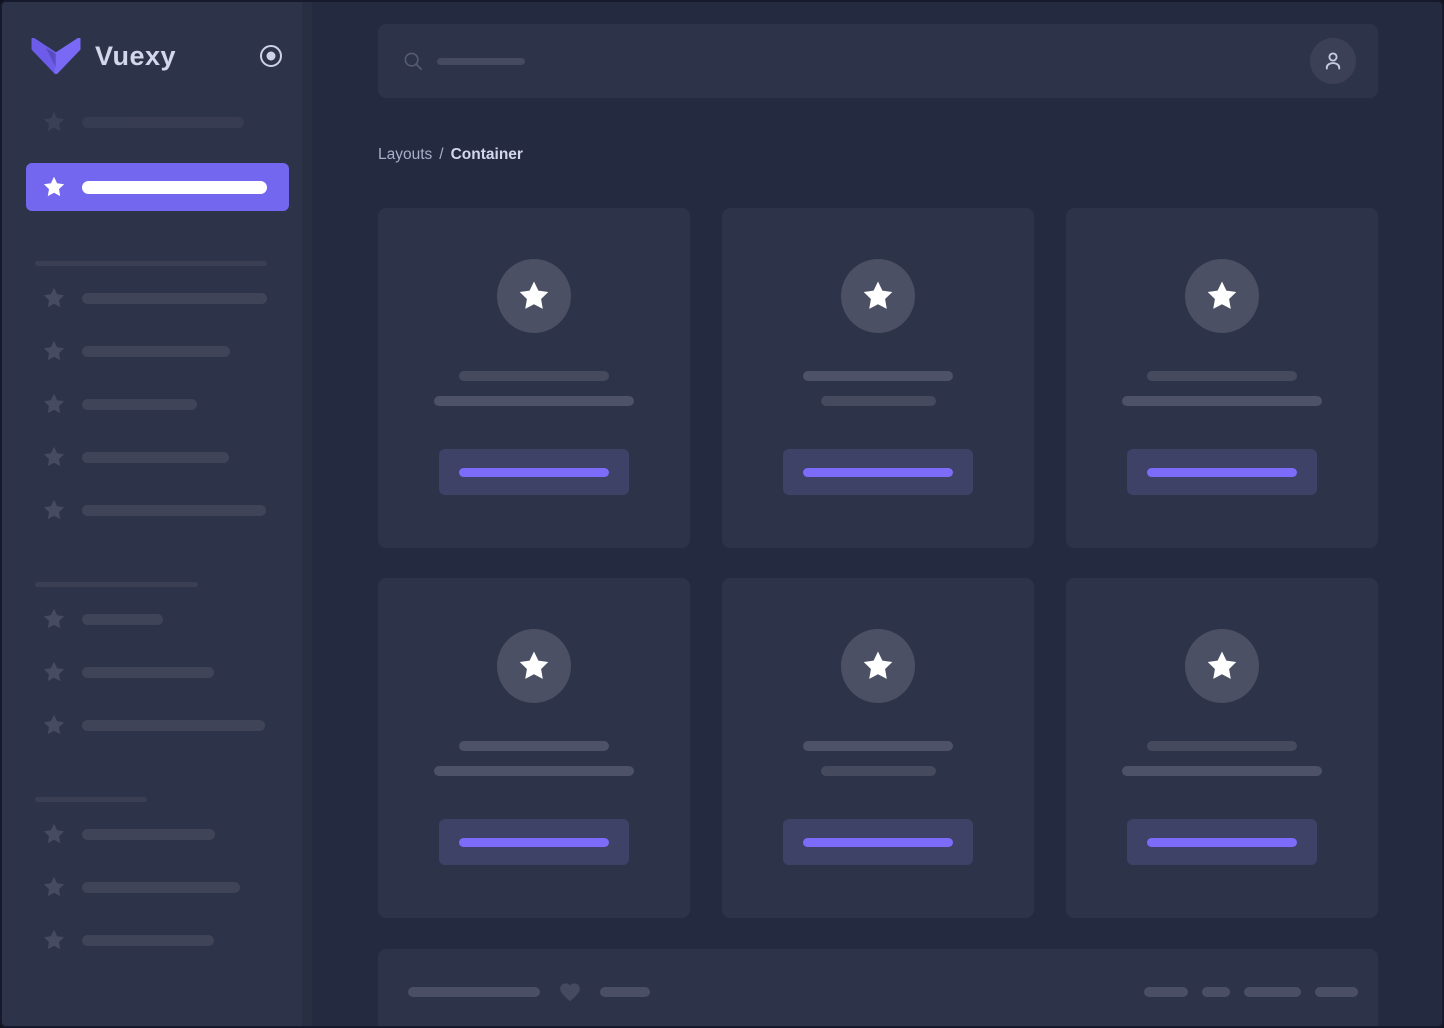 This screenshot has height=1028, width=1444. I want to click on sidebar-item-active, so click(157, 187).